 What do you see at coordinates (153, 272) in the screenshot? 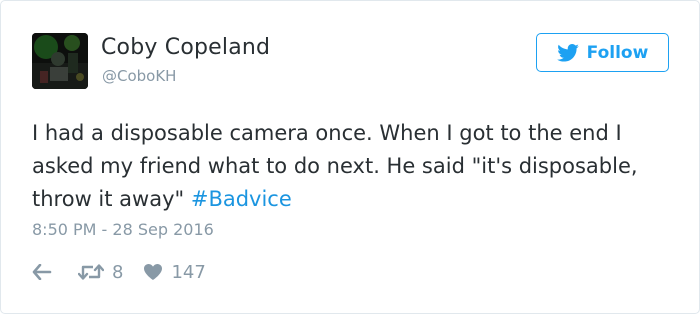
I see `heart-icon` at bounding box center [153, 272].